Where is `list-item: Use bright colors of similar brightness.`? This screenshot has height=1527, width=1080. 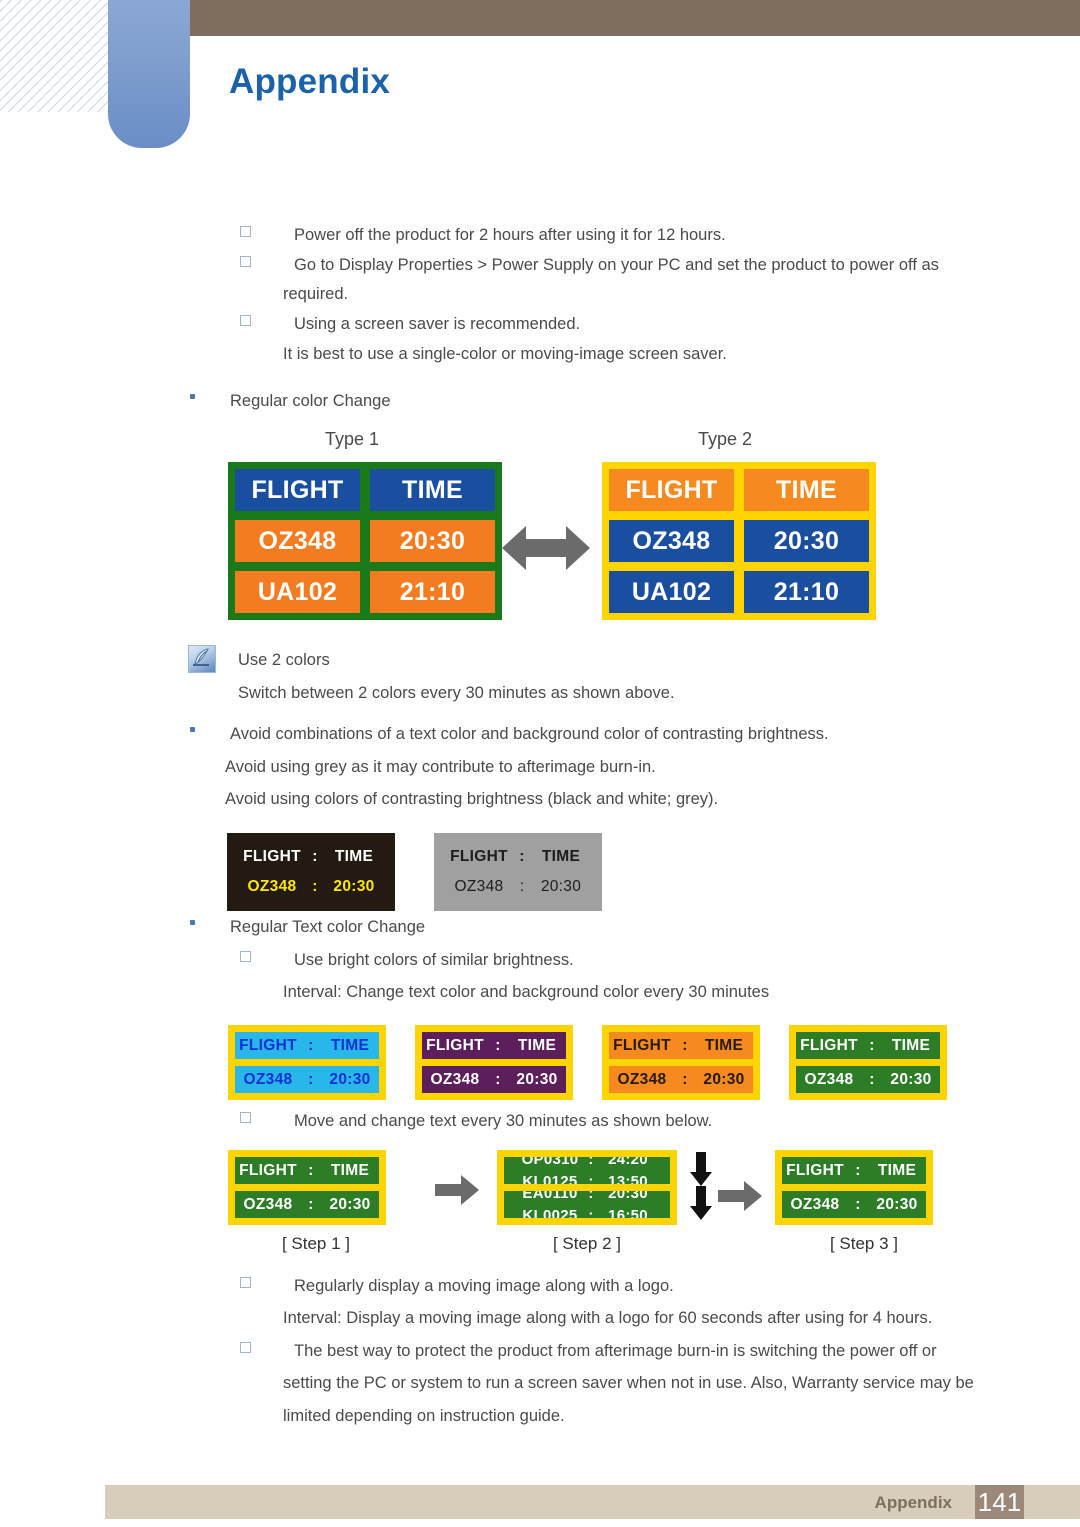
list-item: Use bright colors of similar brightness. is located at coordinates (407, 960).